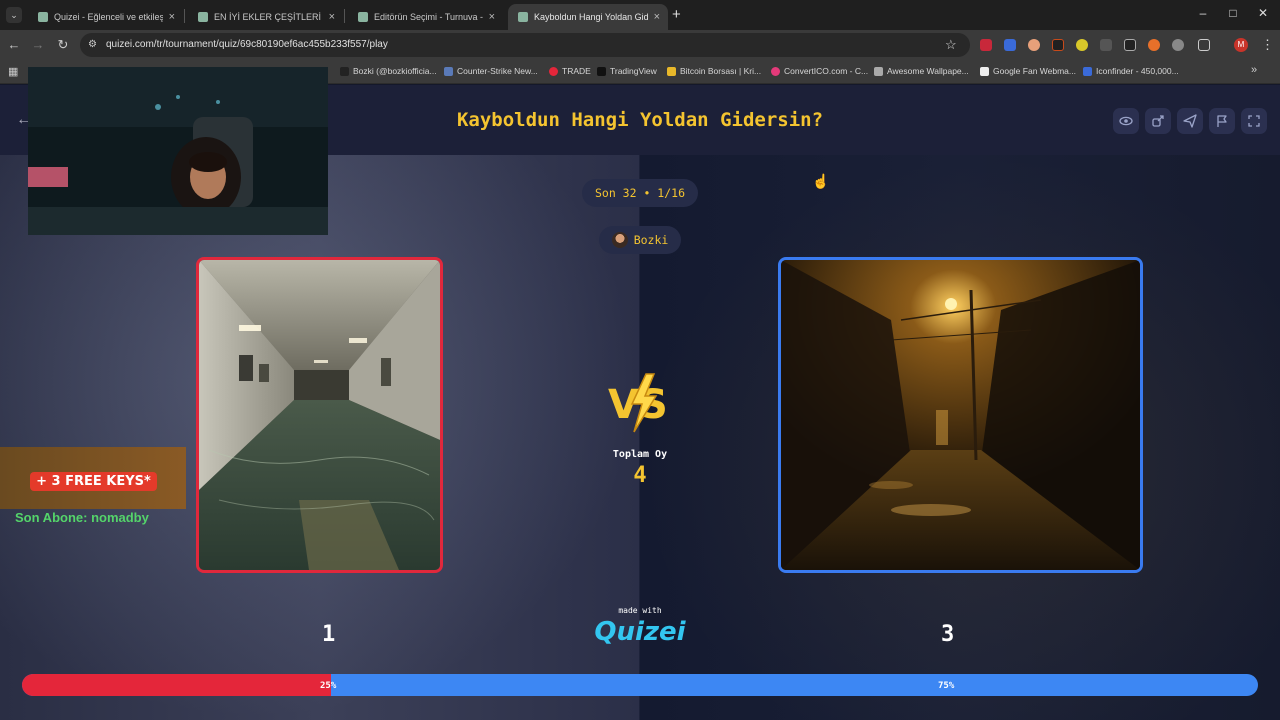  Describe the element at coordinates (1267, 45) in the screenshot. I see `browser-menu-icon: ⋮` at that location.